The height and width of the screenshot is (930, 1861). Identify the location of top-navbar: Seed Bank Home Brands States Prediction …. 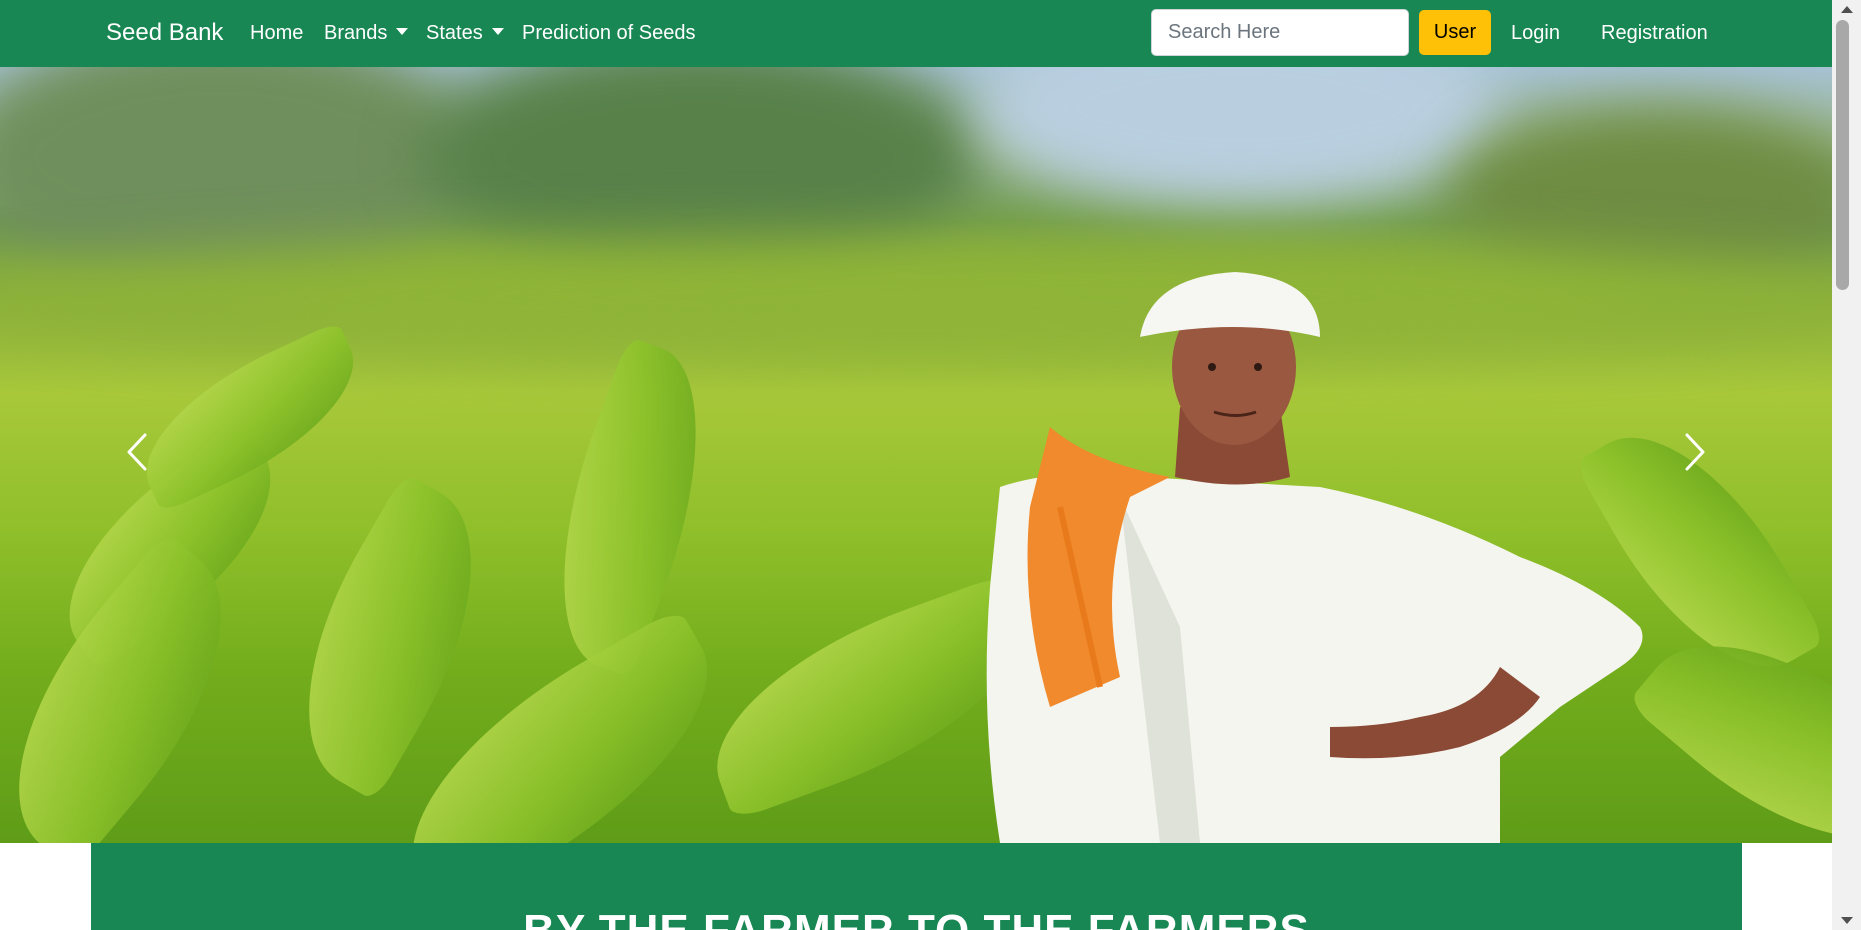
(916, 33).